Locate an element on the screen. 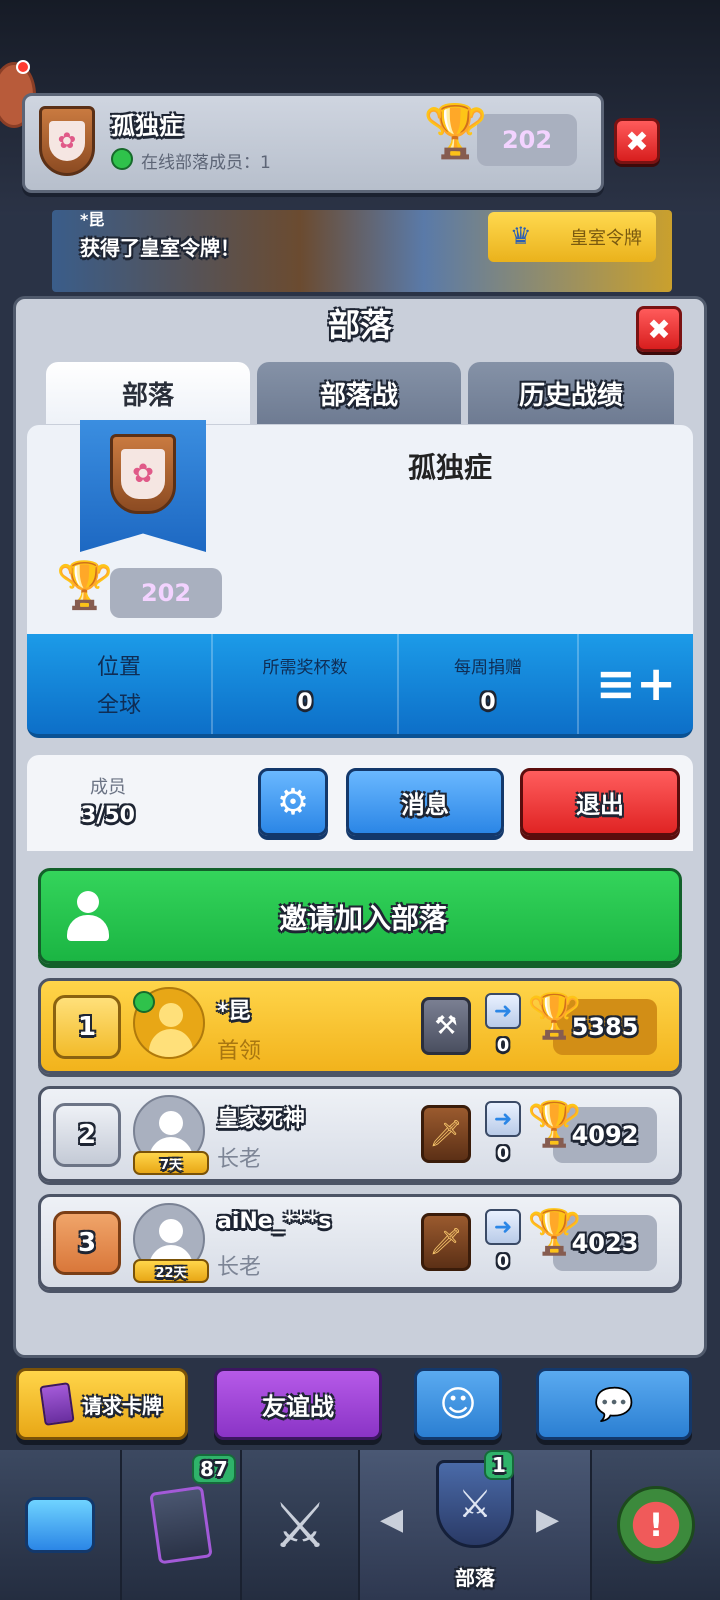 The height and width of the screenshot is (1600, 720). tab-clan: 部落 is located at coordinates (148, 393).